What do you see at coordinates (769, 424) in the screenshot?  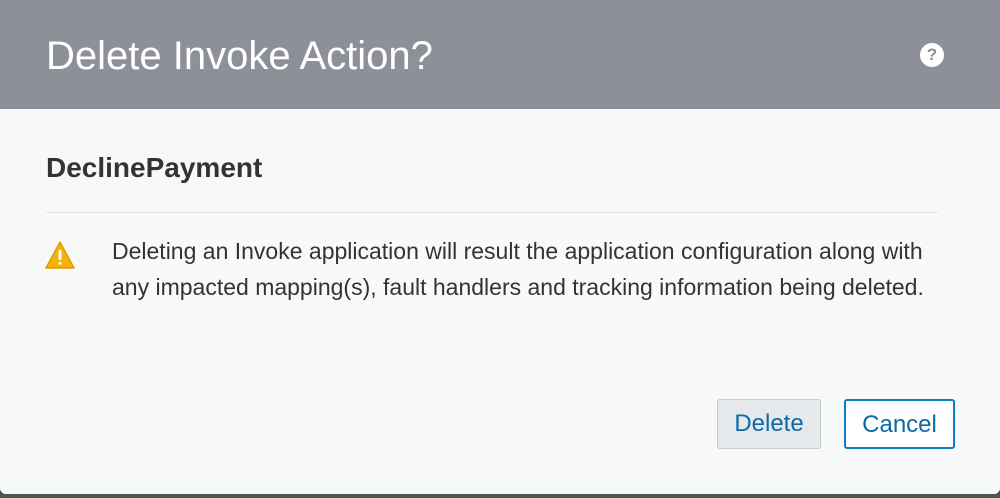 I see `delete-button: Delete` at bounding box center [769, 424].